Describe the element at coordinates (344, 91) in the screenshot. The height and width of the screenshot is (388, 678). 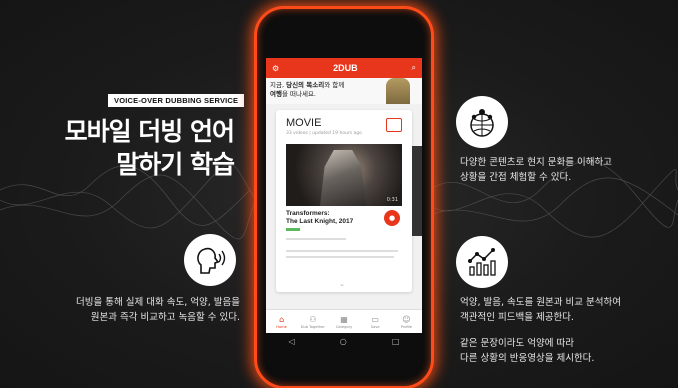
I see `promo-strip: 지금, 당신의 목소리와 함께 여행을 떠나세요.` at that location.